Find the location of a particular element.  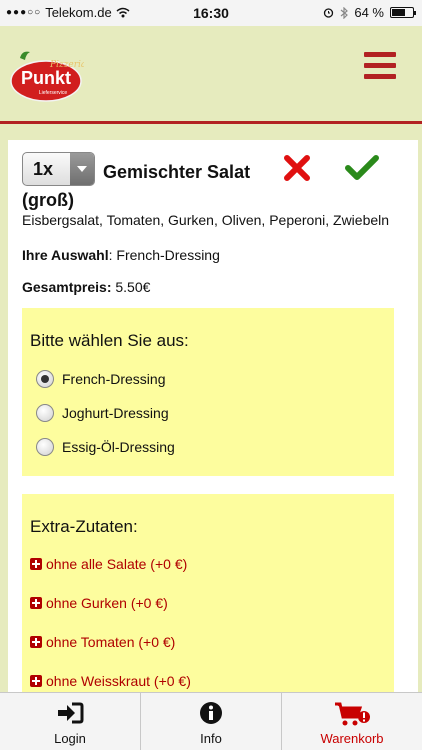

bluetooth-icon is located at coordinates (344, 12).